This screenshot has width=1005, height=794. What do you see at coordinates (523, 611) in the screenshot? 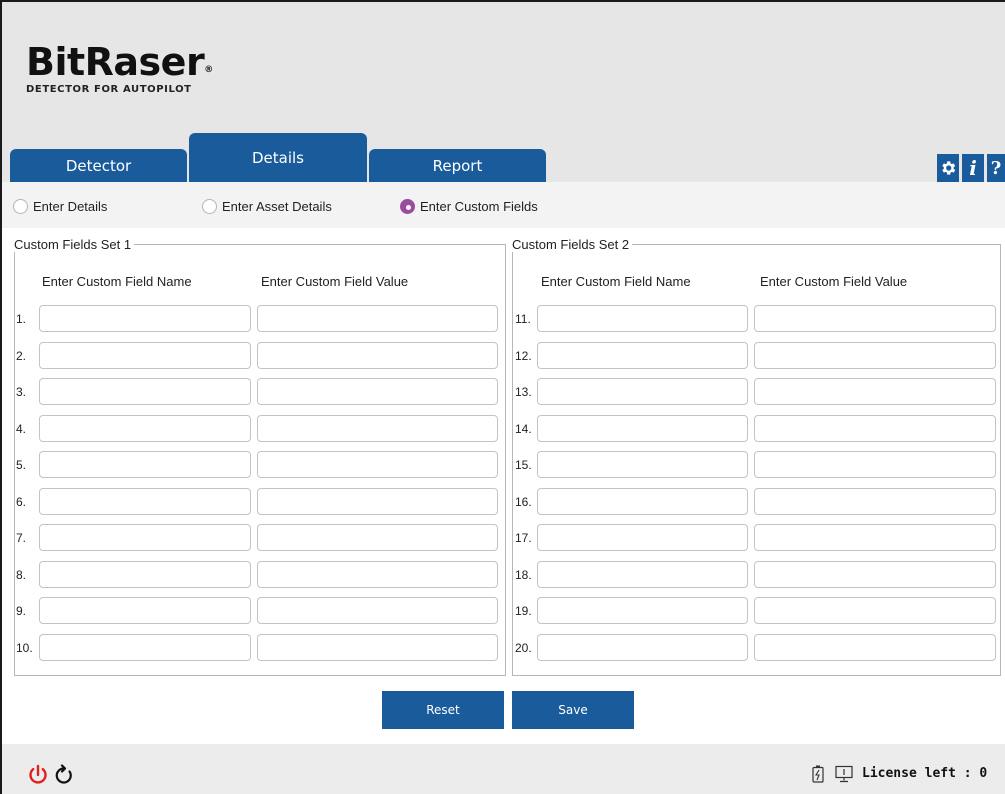
I see `row-number: 19.` at bounding box center [523, 611].